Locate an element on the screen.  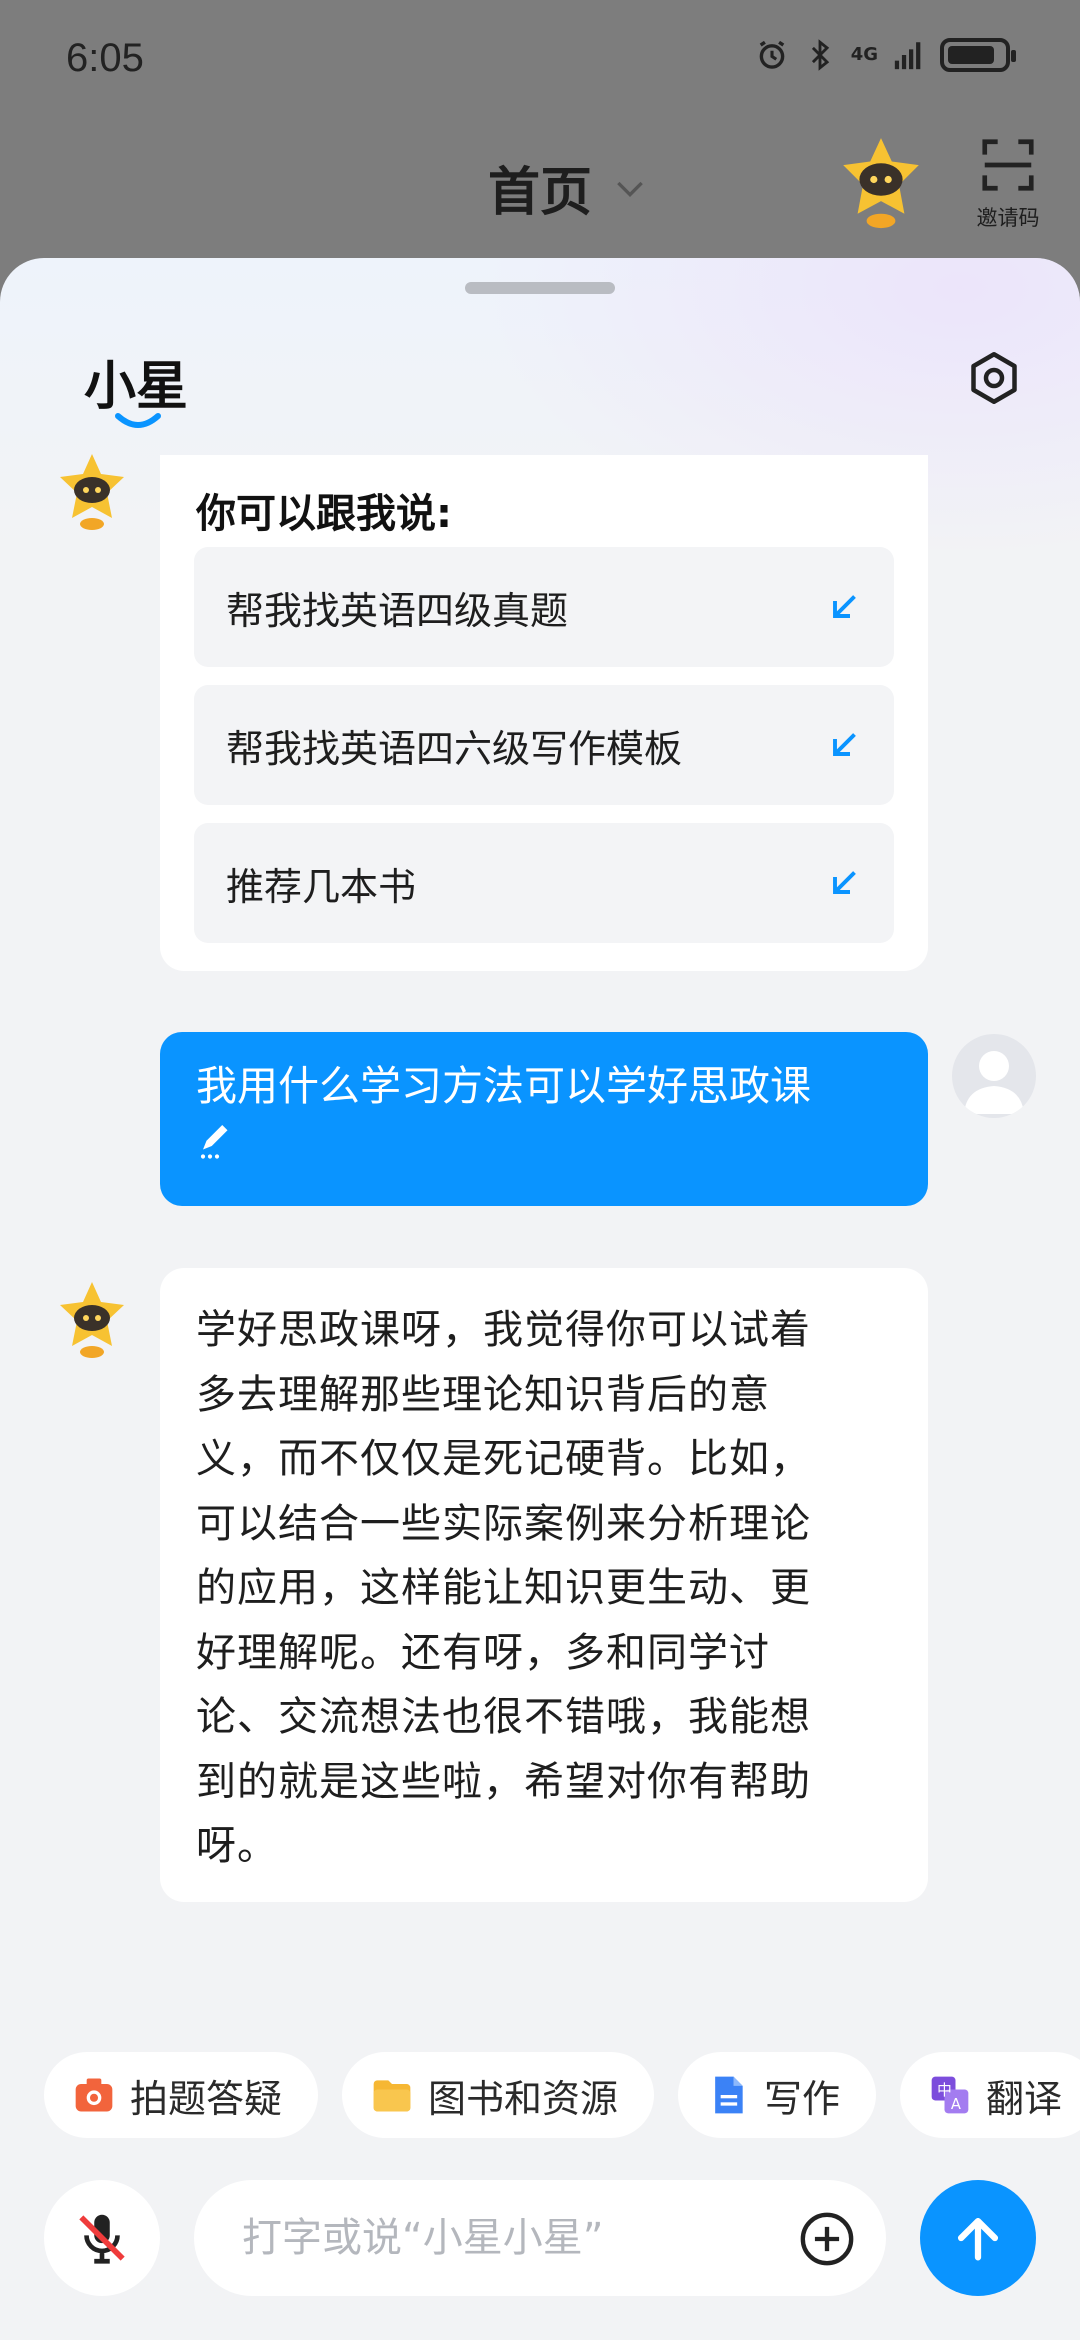
chip-translate: 中A 翻译 is located at coordinates (990, 2095).